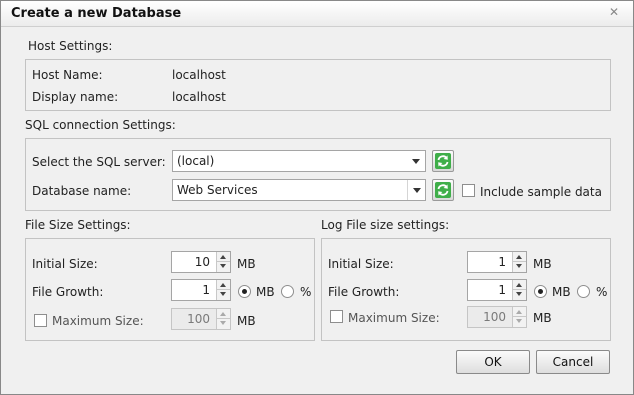  What do you see at coordinates (99, 162) in the screenshot?
I see `sql-server-label: Select the SQL server:` at bounding box center [99, 162].